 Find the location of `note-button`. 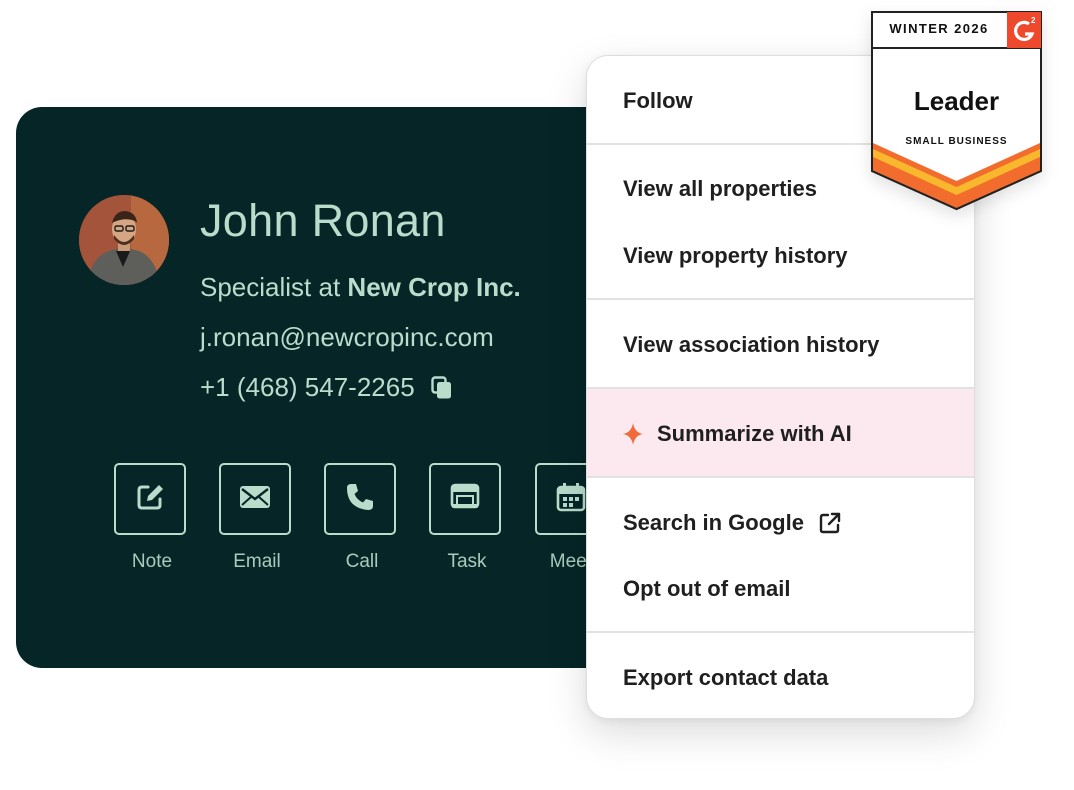

note-button is located at coordinates (150, 499).